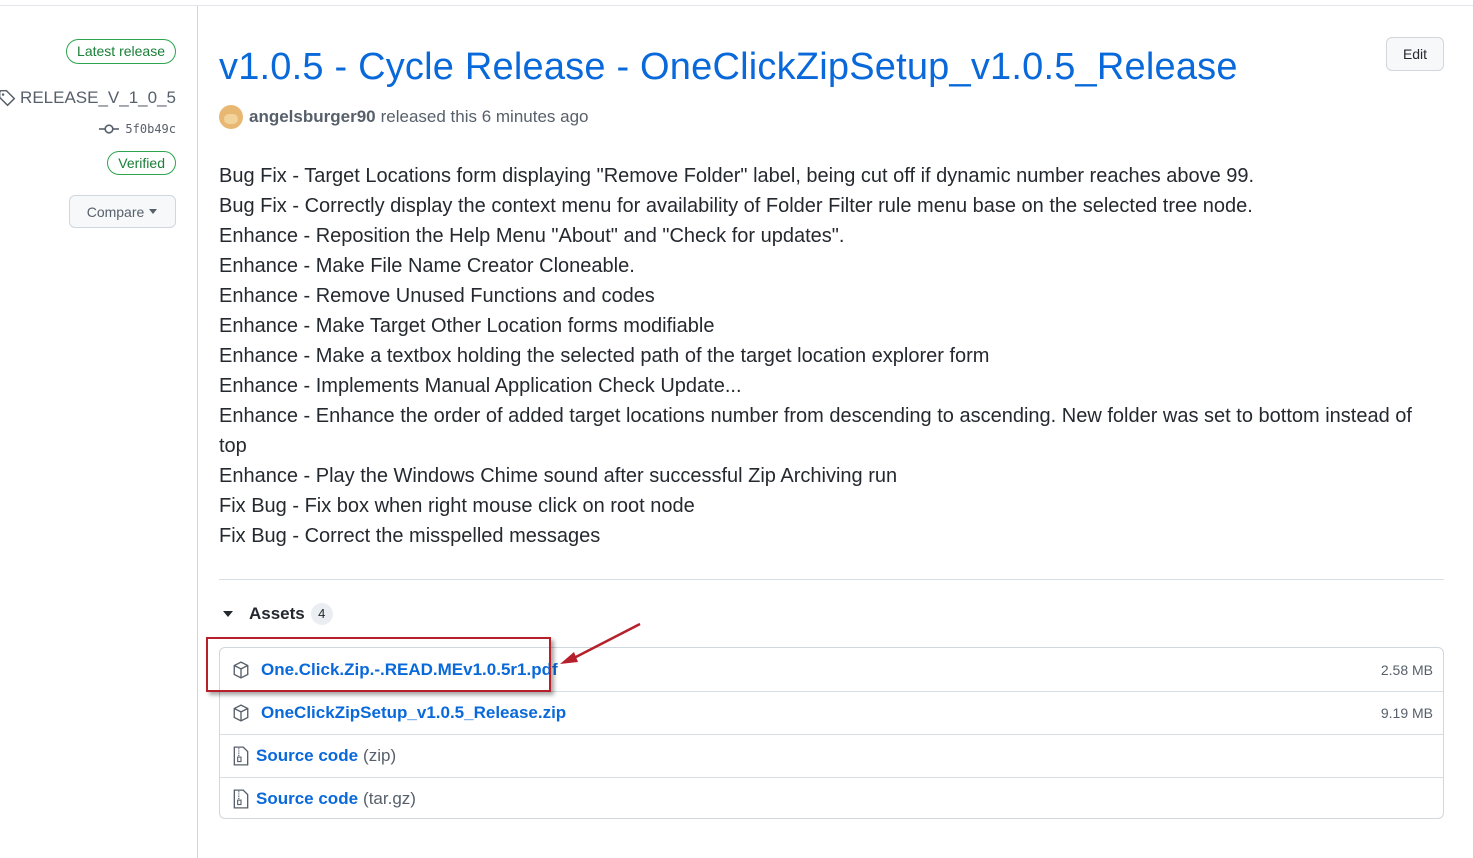 Image resolution: width=1473 pixels, height=858 pixels. Describe the element at coordinates (389, 798) in the screenshot. I see `source-code-ext: (tar.gz)` at that location.